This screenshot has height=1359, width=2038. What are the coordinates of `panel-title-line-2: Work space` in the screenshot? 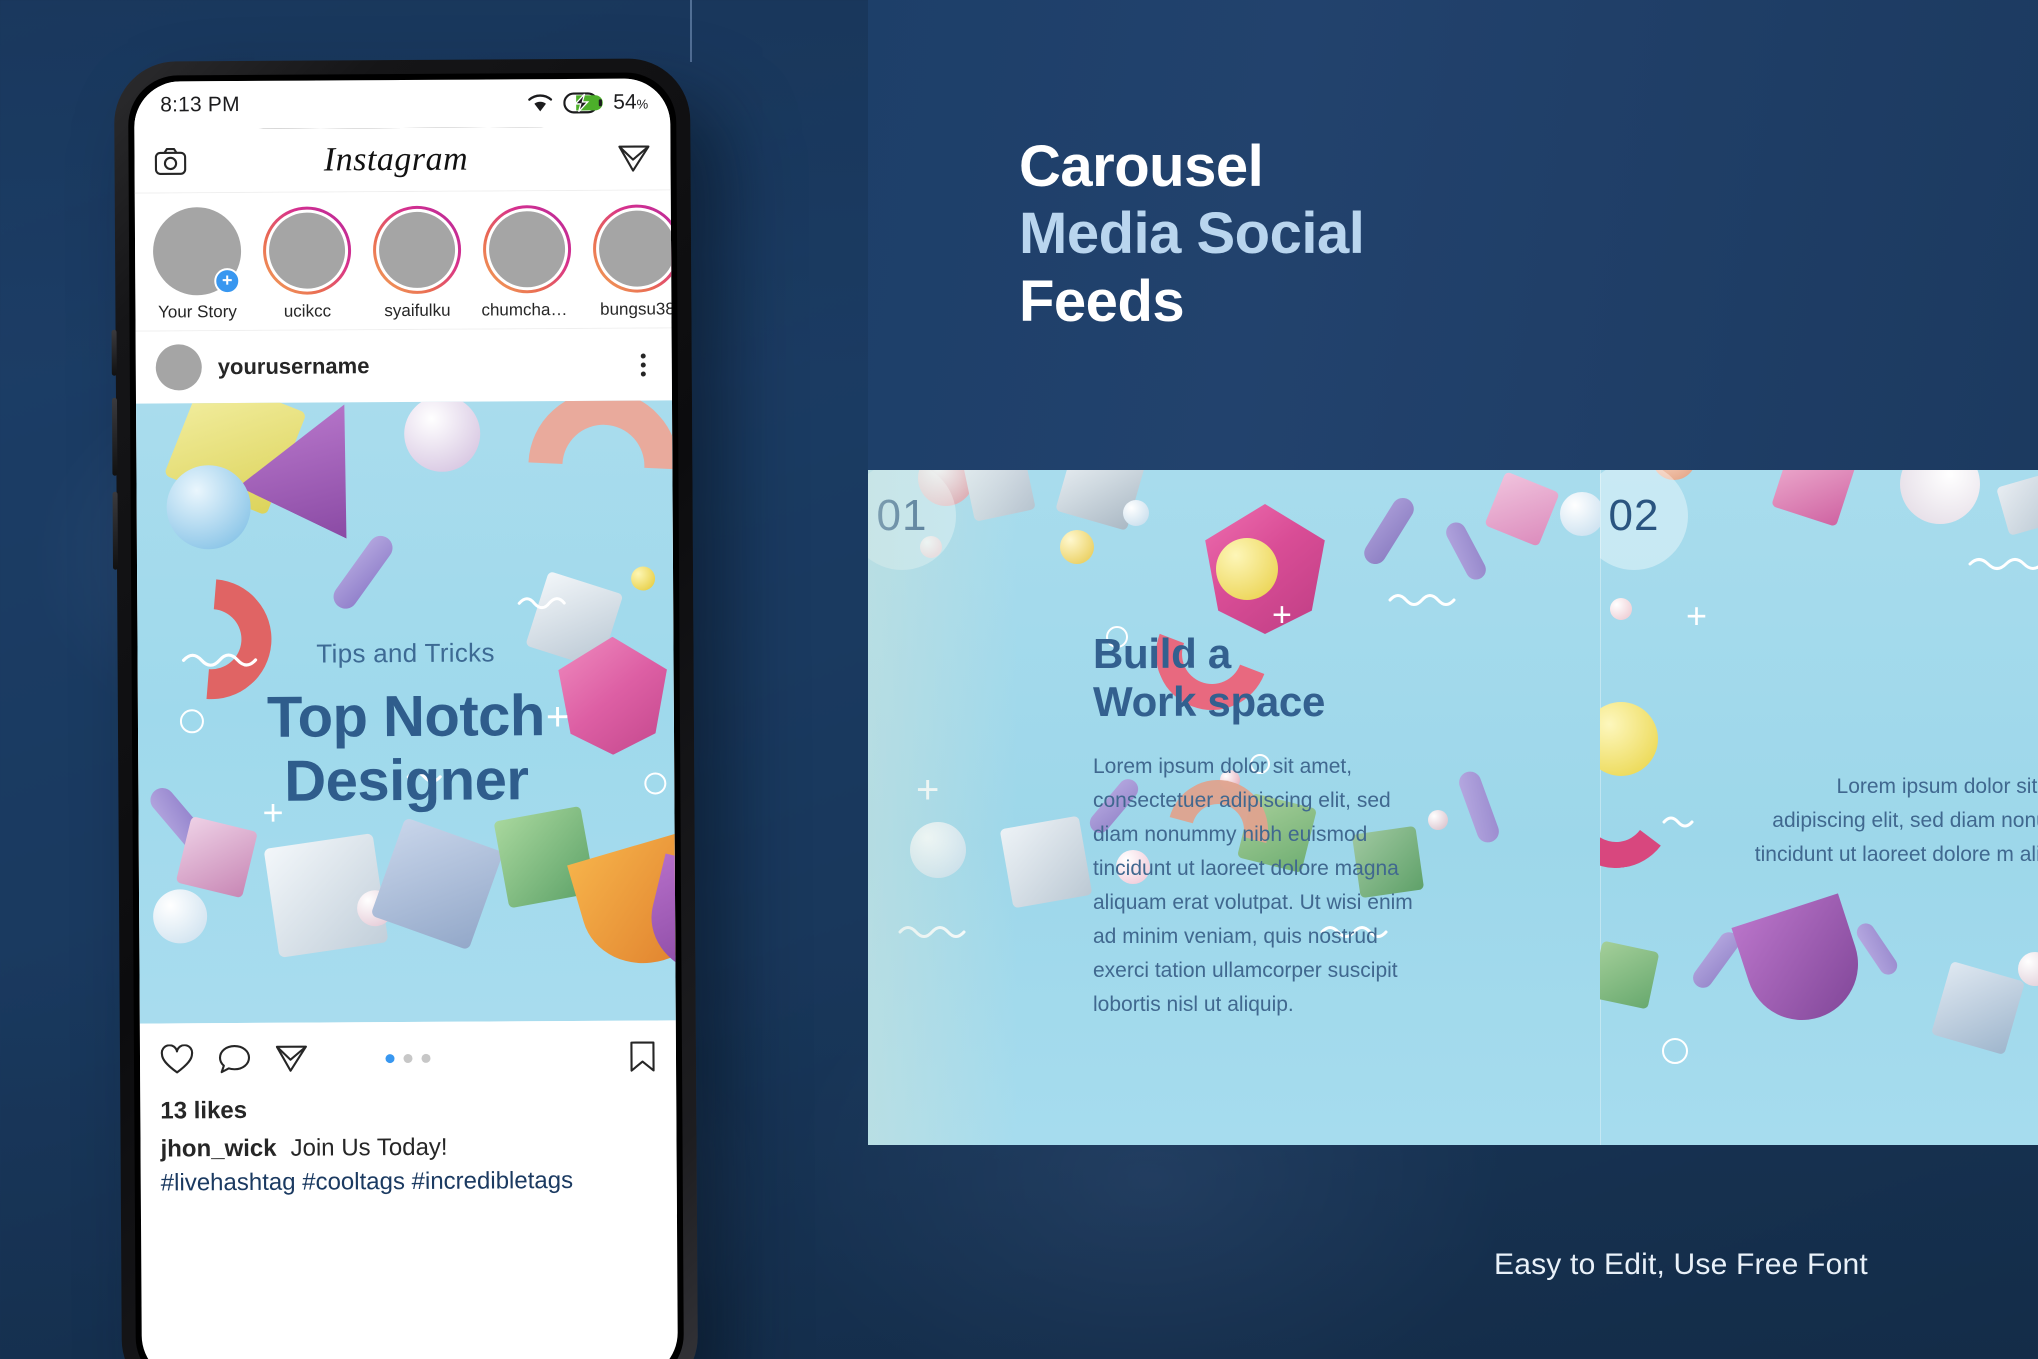 It's located at (1209, 702).